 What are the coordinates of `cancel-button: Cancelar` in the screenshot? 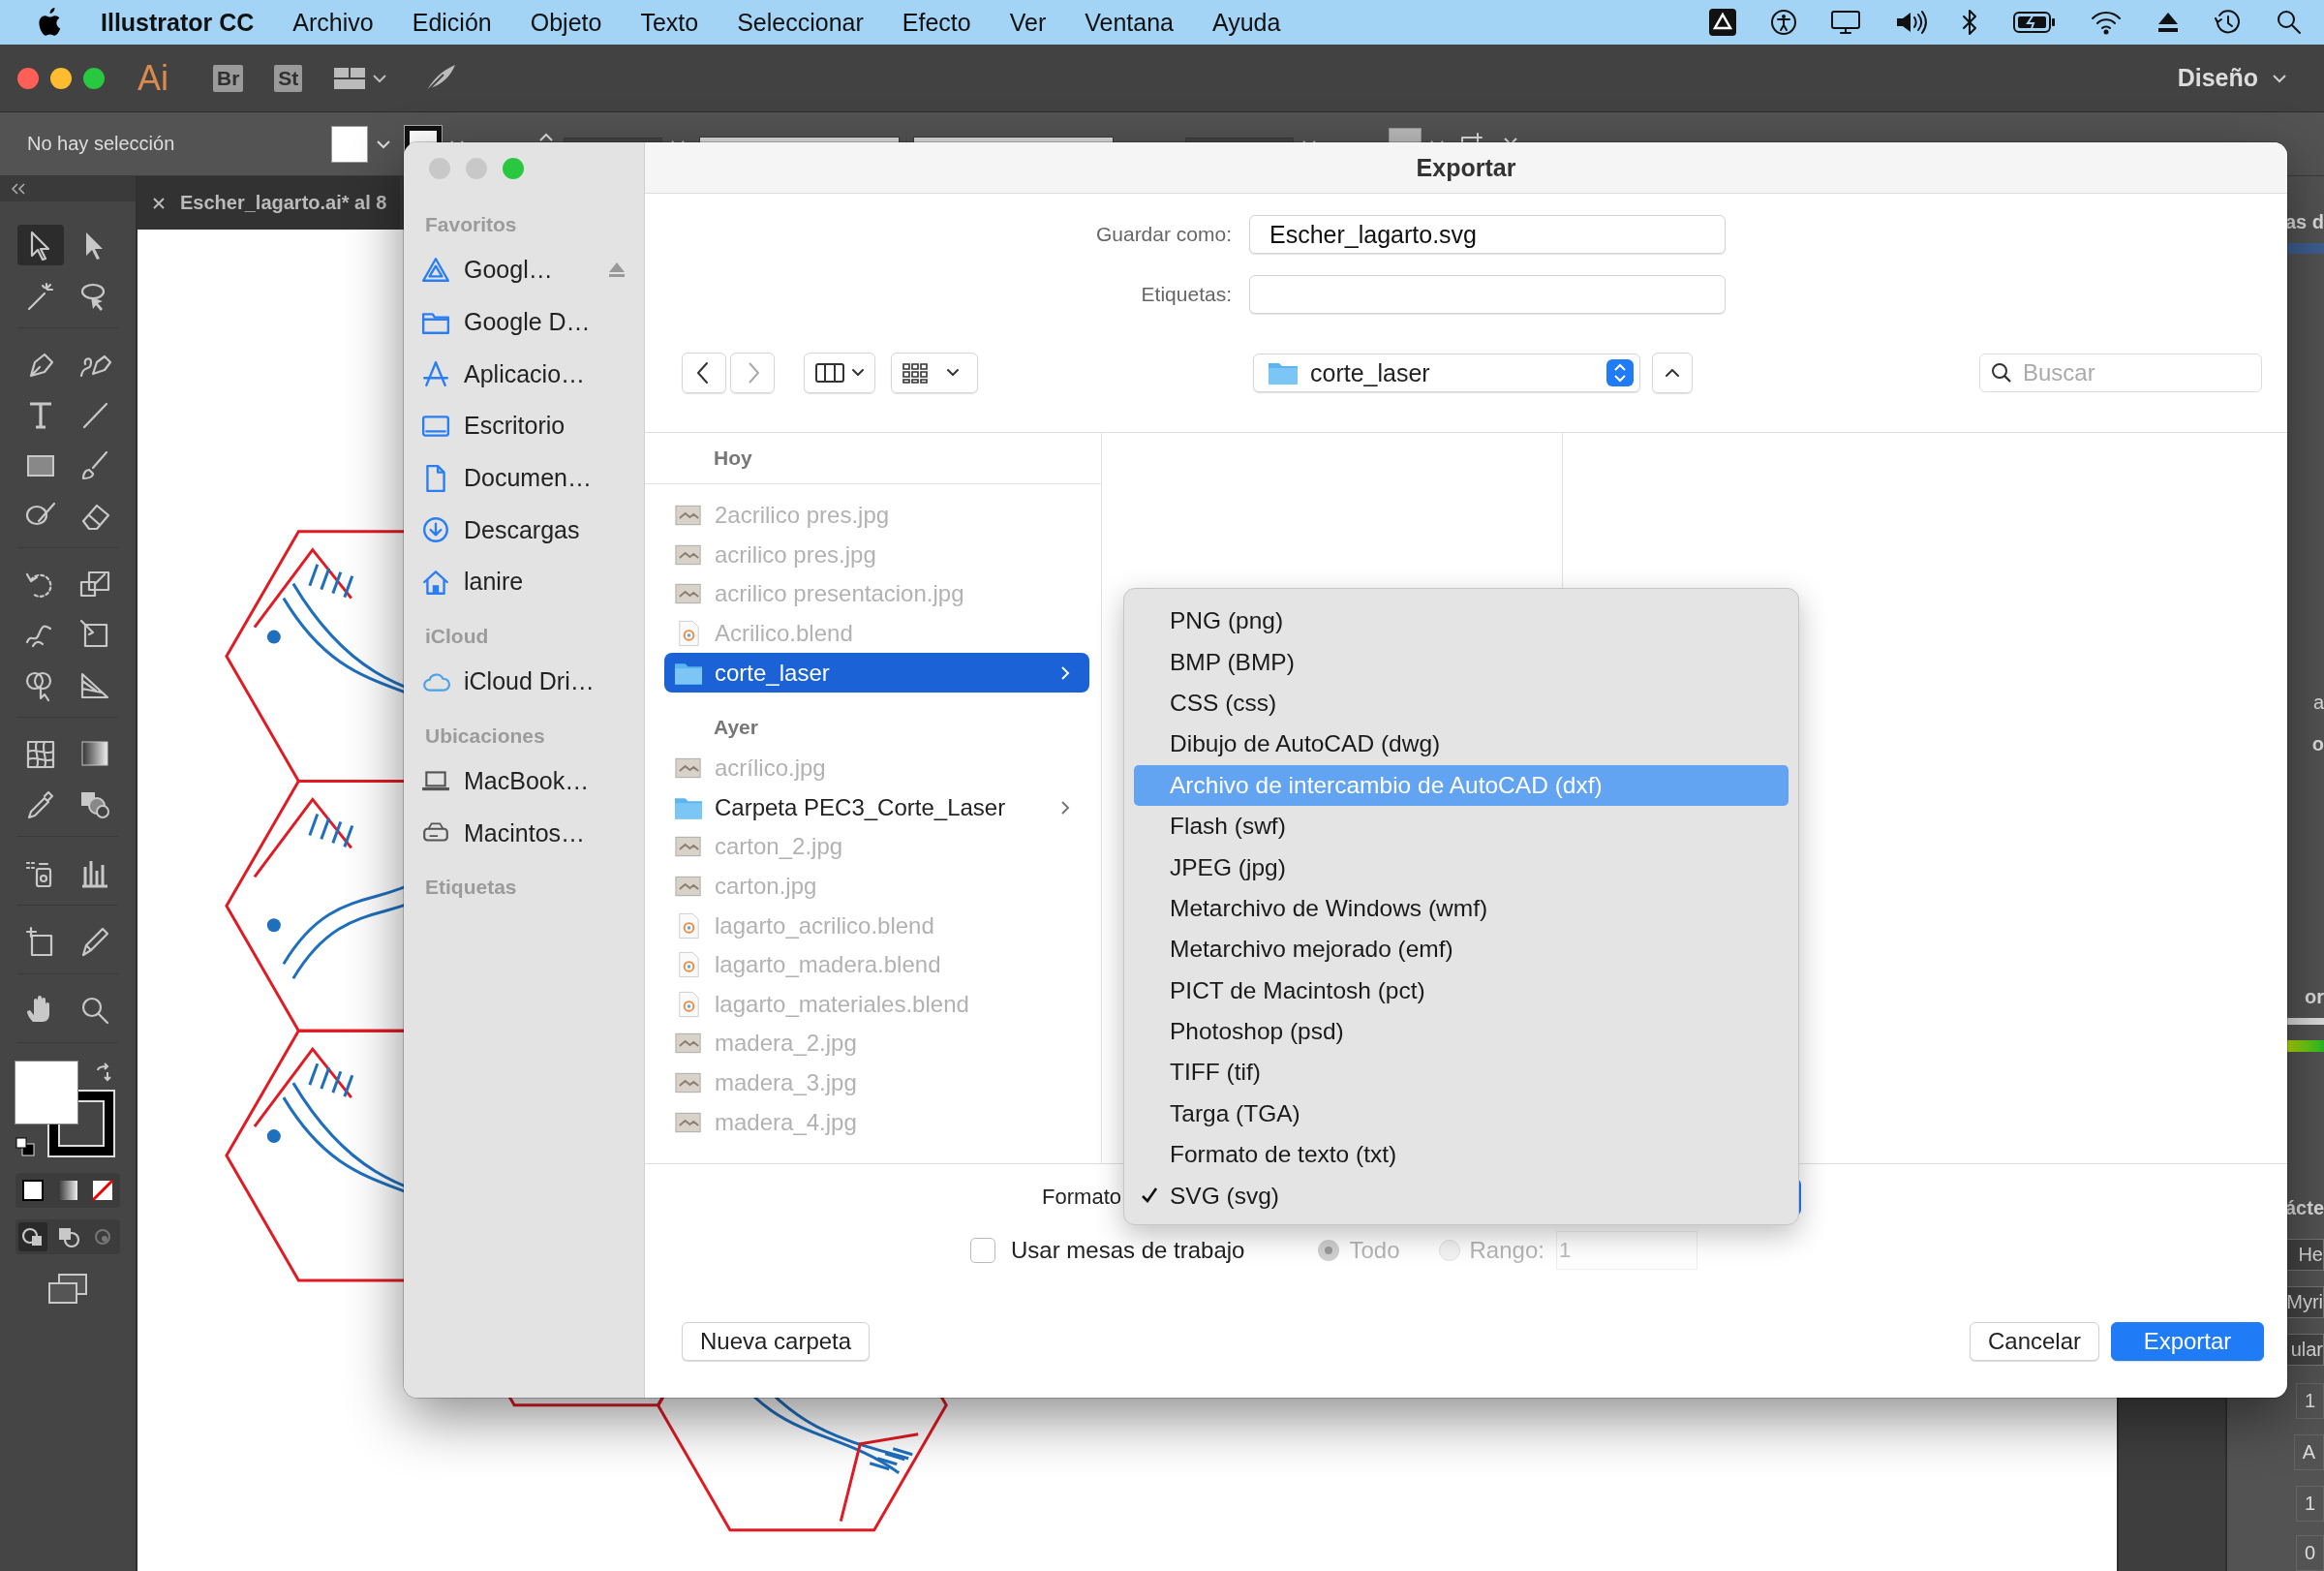 It's located at (2034, 1341).